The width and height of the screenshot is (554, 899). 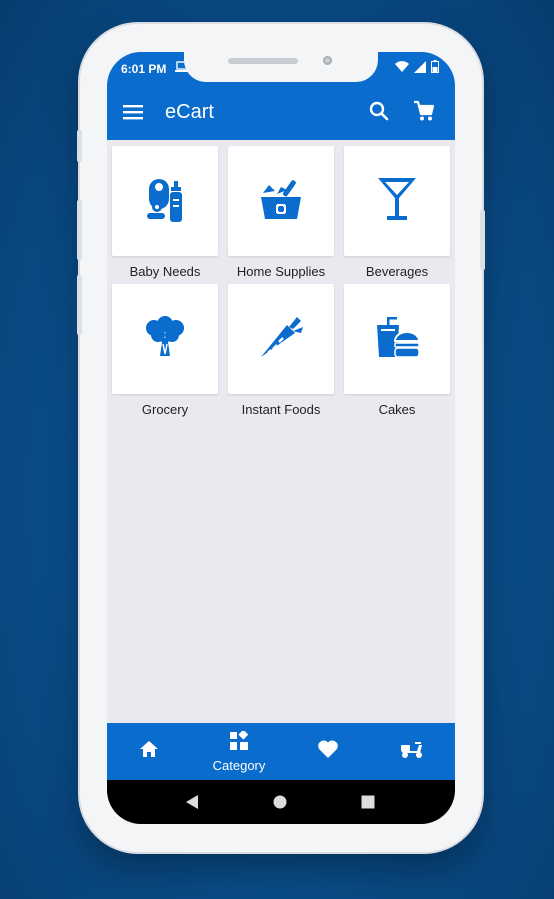 I want to click on nav-favorites, so click(x=328, y=751).